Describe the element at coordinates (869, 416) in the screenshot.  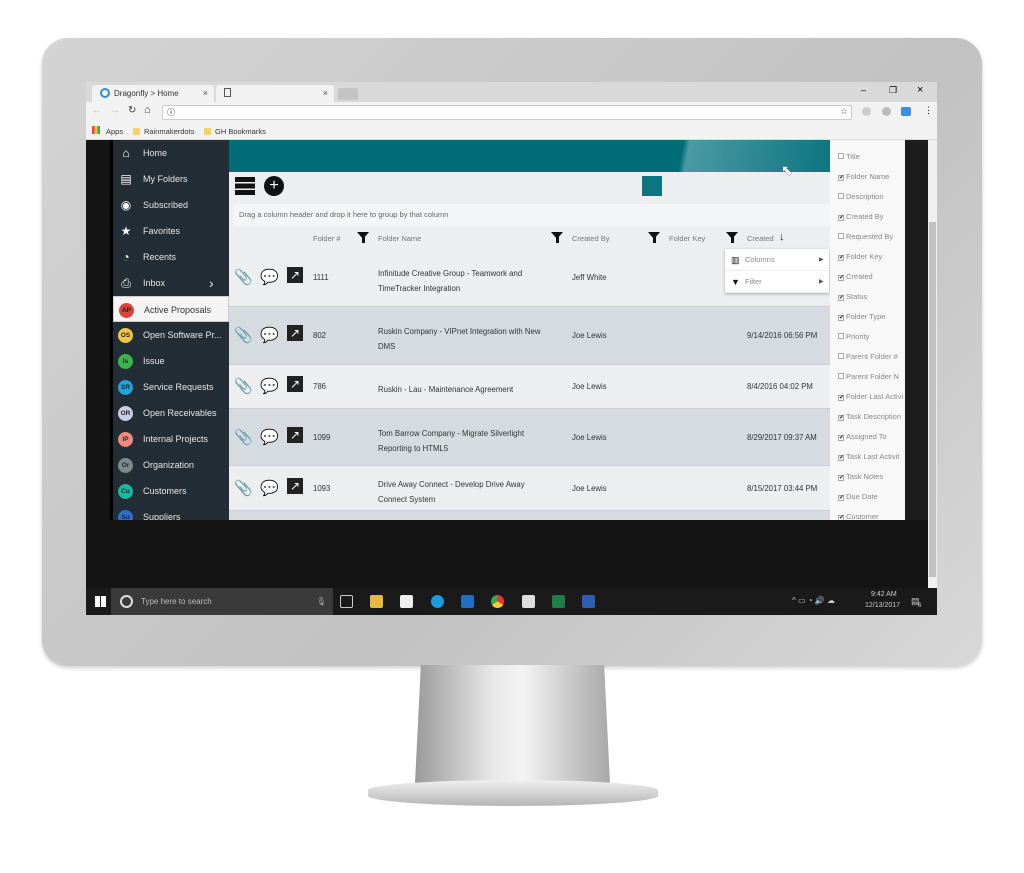
I see `column-toggle: ✔ Task Description` at that location.